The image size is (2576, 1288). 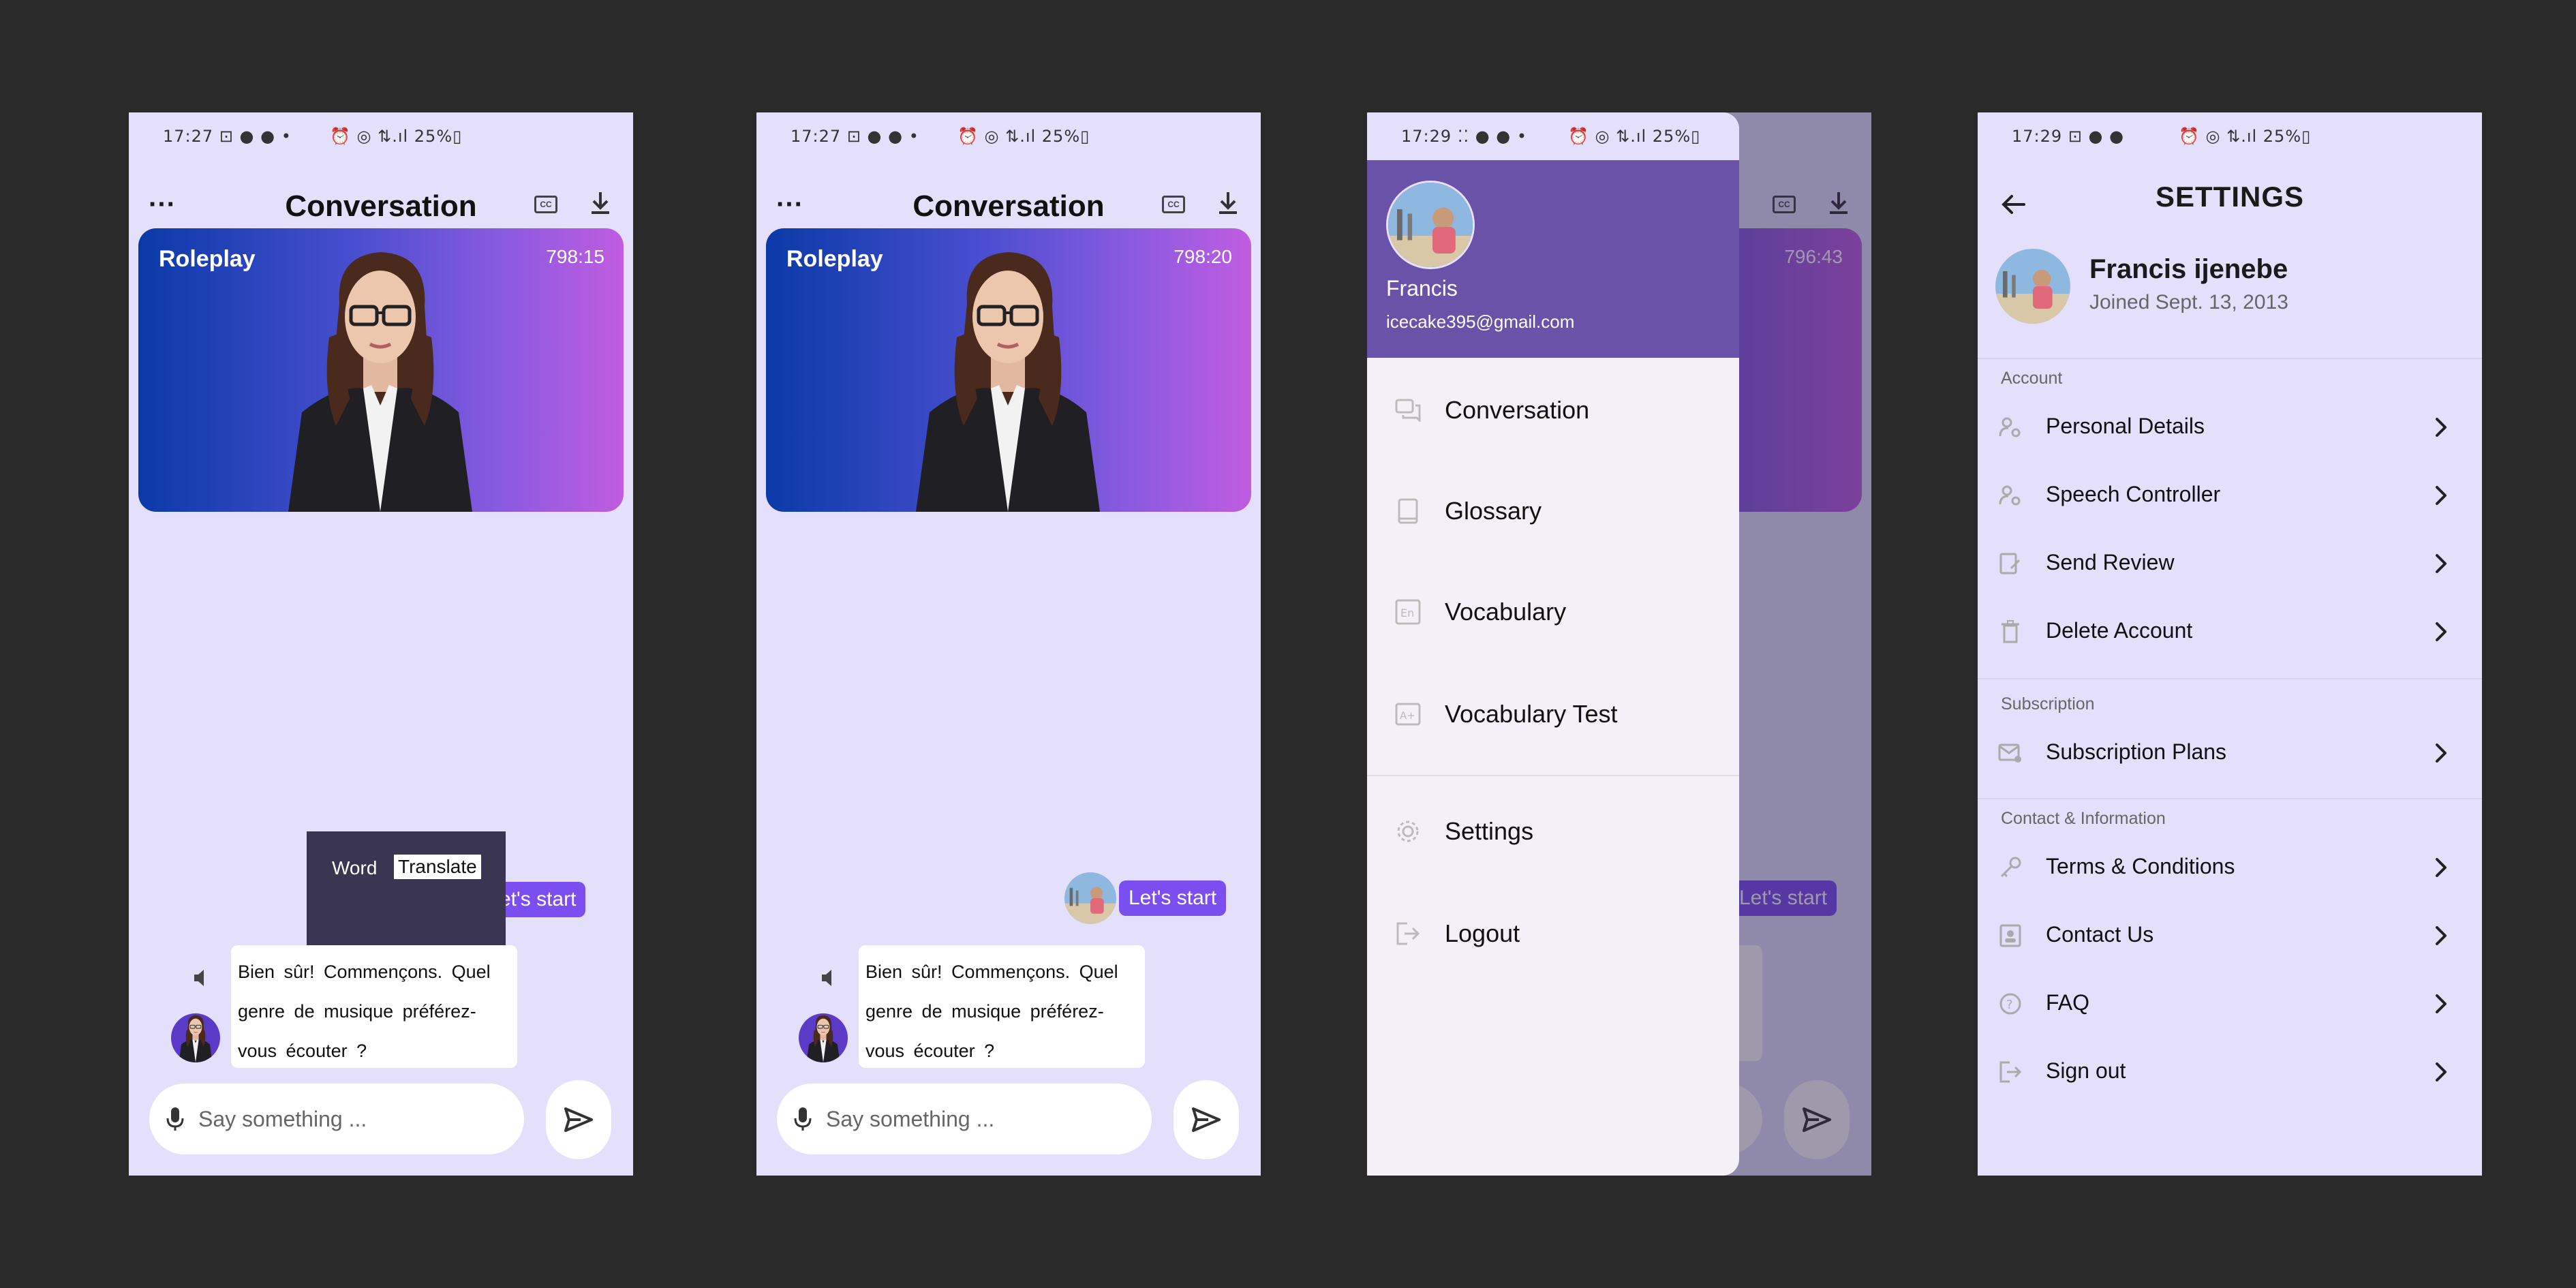 I want to click on settings-row-terms: Terms & Conditions, so click(x=2230, y=867).